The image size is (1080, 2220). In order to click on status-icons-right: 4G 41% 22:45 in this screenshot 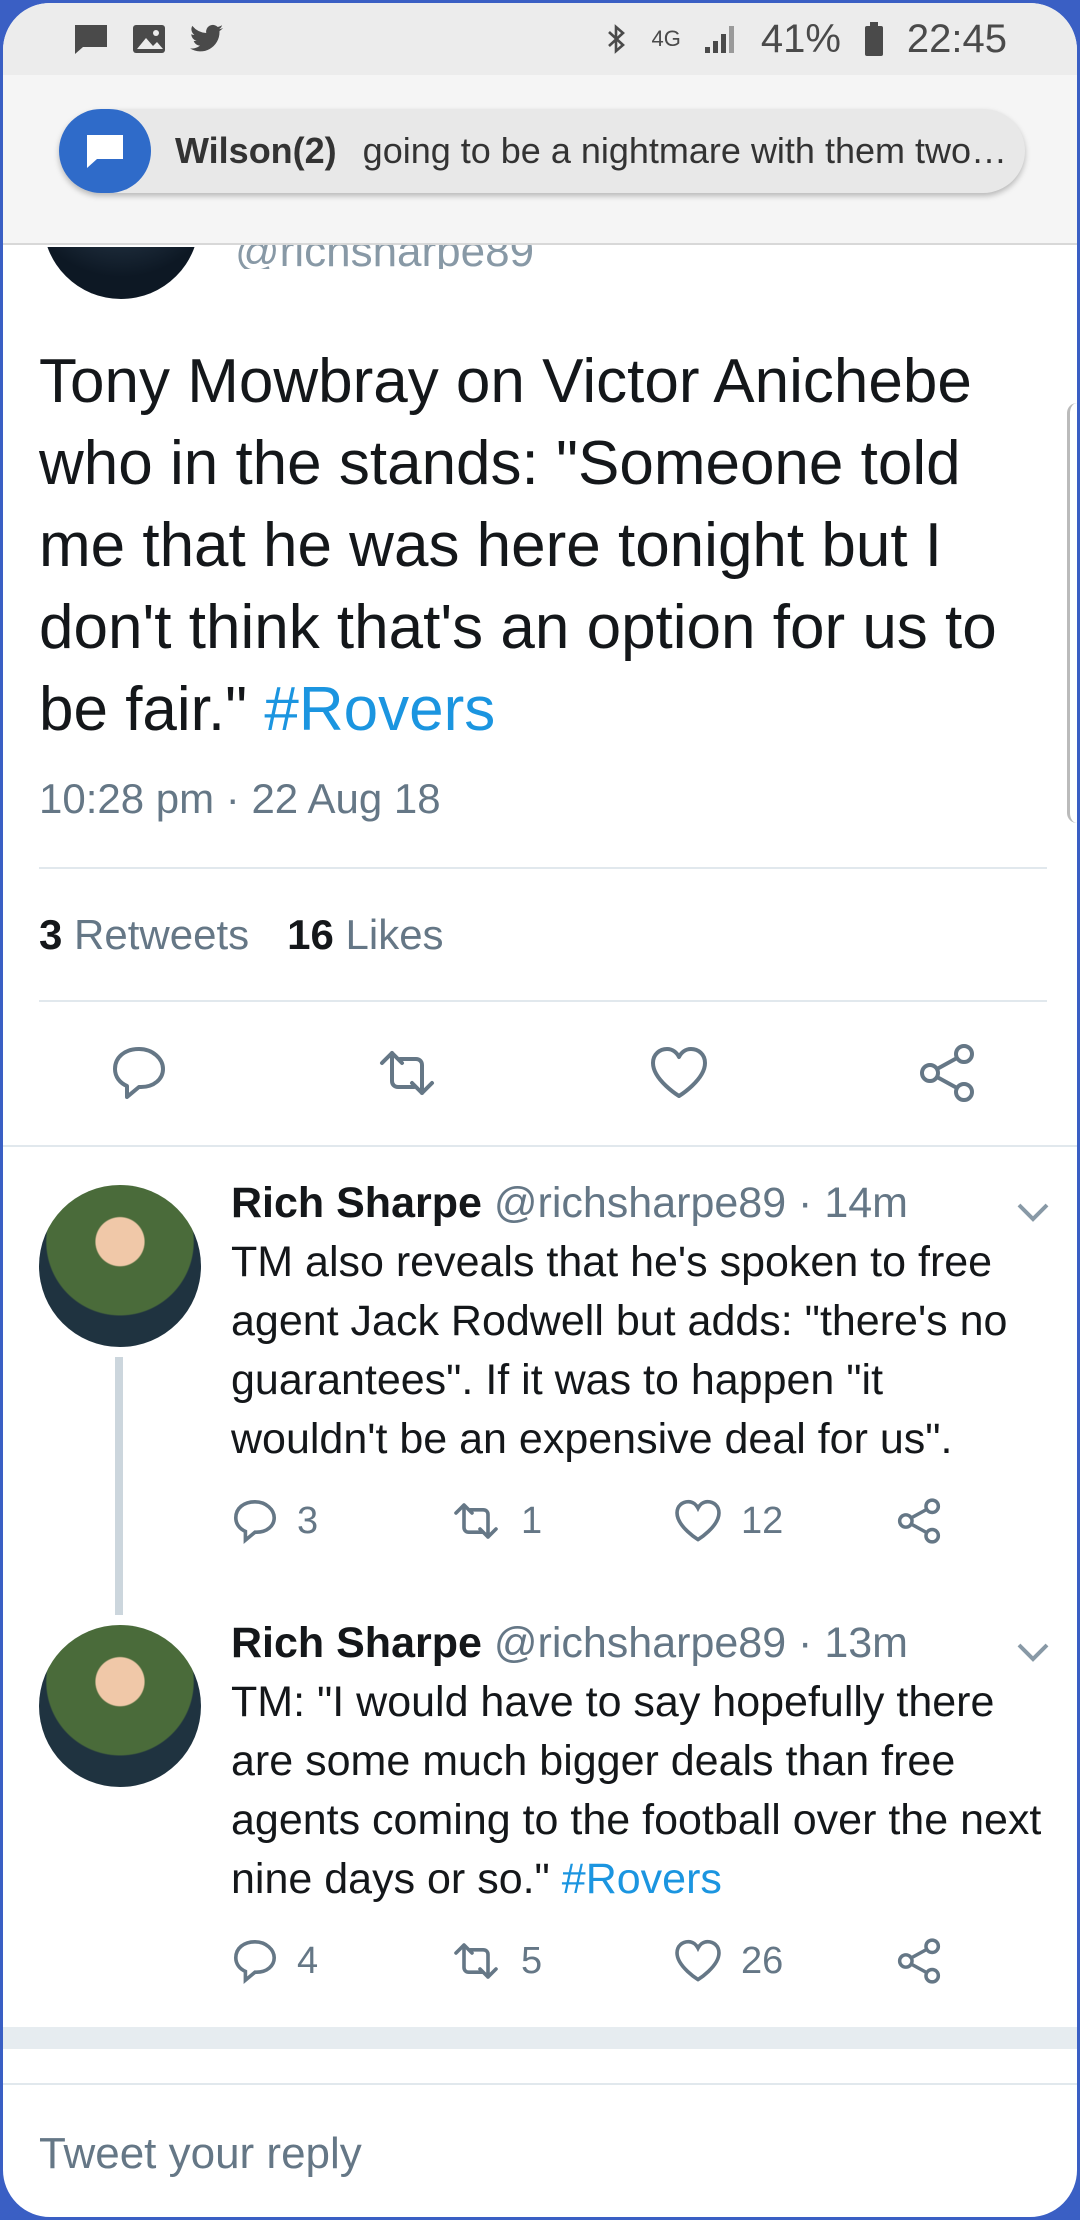, I will do `click(806, 39)`.